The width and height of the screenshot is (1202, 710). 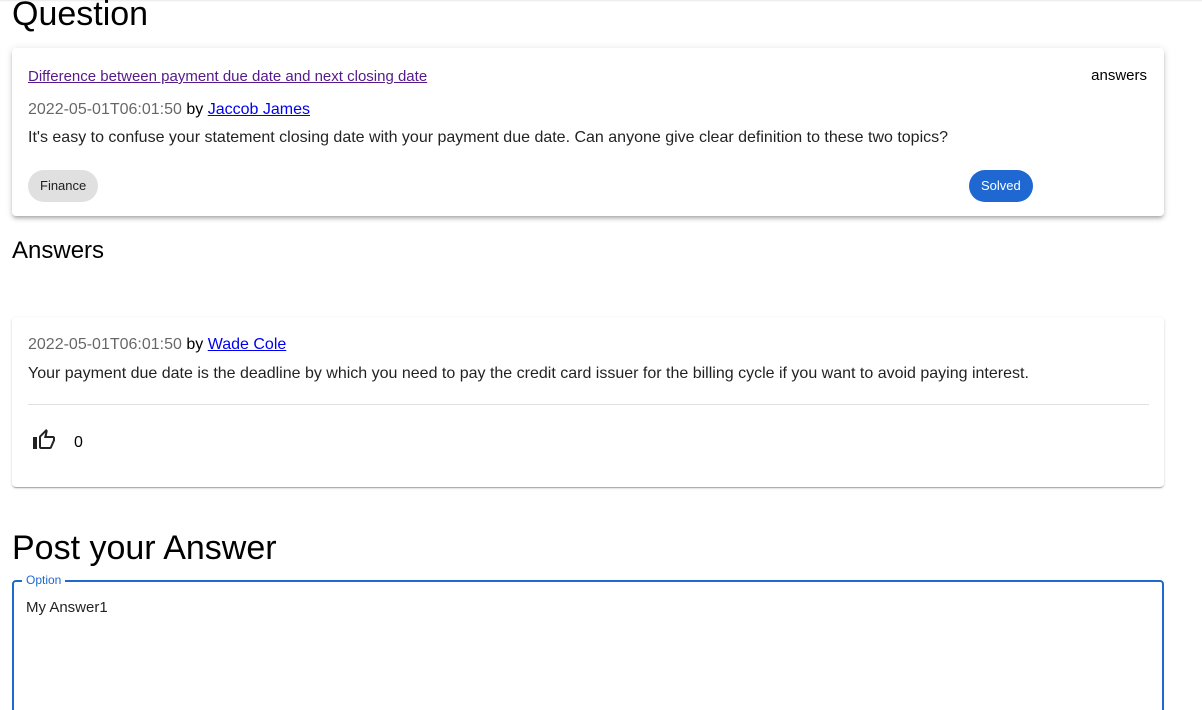 I want to click on answers-heading: Answers, so click(x=58, y=250).